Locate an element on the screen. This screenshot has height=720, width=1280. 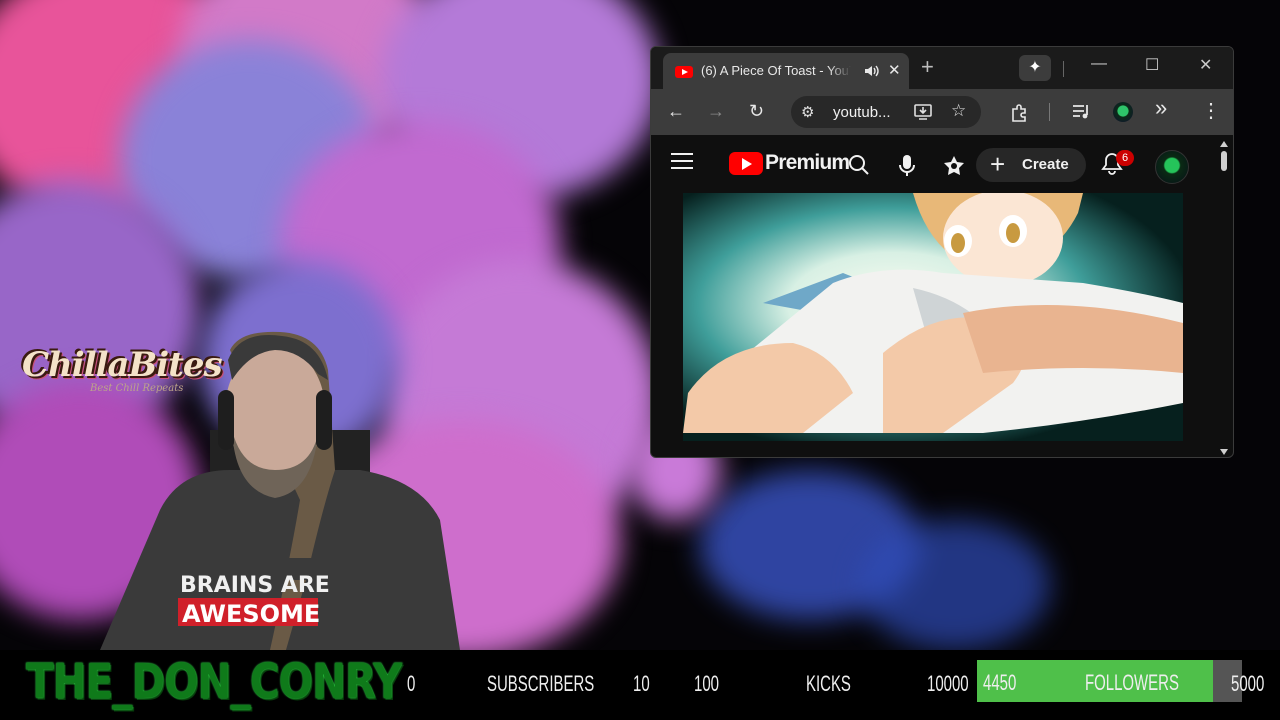
video-player is located at coordinates (933, 317).